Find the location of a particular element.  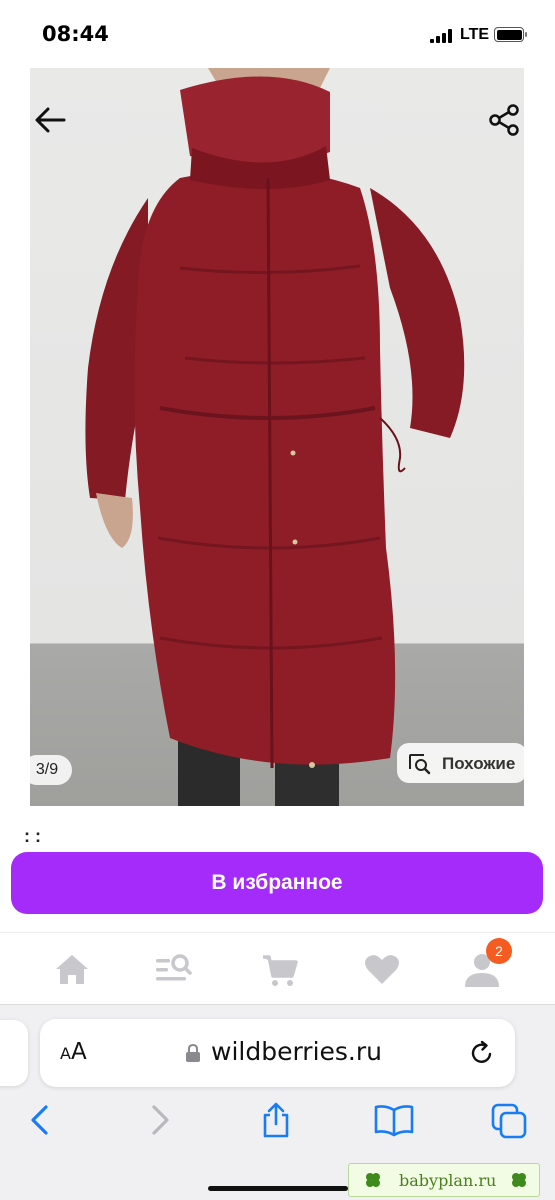

signal-icon is located at coordinates (442, 36).